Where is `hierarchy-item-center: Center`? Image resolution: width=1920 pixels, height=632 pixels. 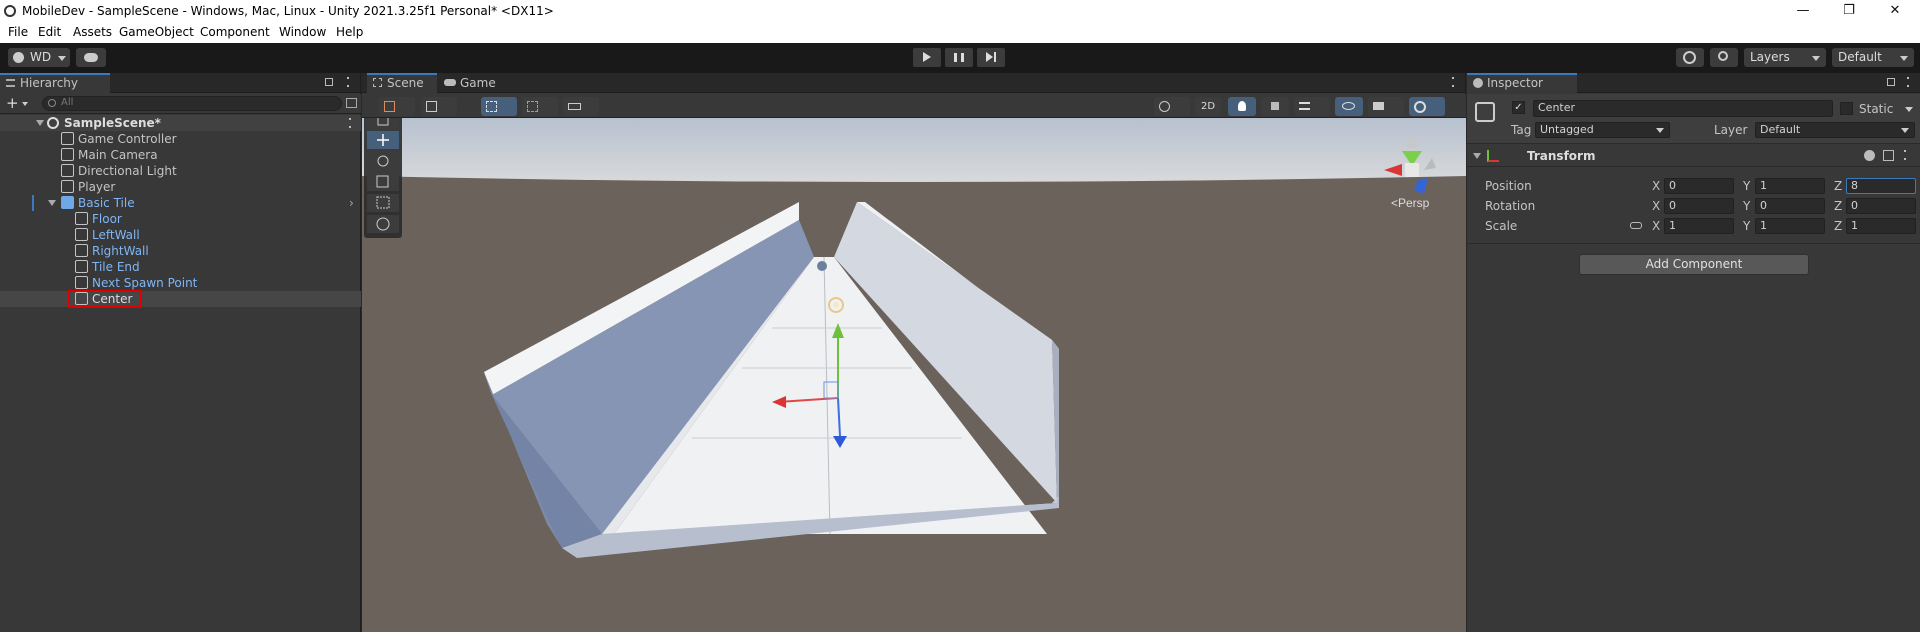 hierarchy-item-center: Center is located at coordinates (180, 299).